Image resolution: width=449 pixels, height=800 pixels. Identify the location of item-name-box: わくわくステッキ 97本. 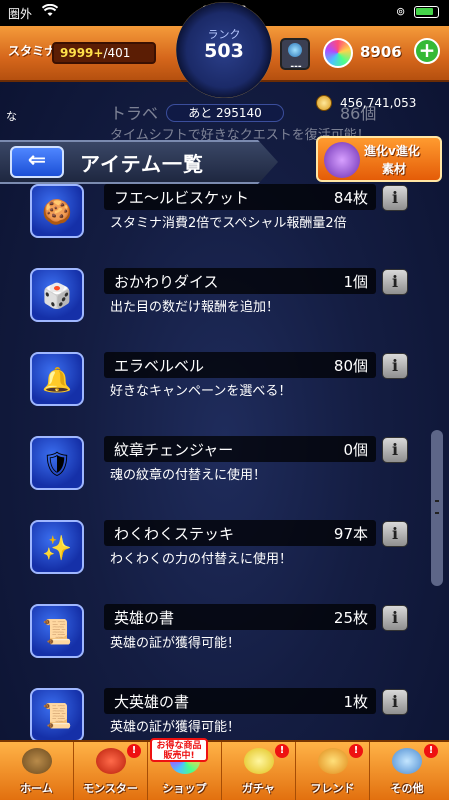
(240, 533).